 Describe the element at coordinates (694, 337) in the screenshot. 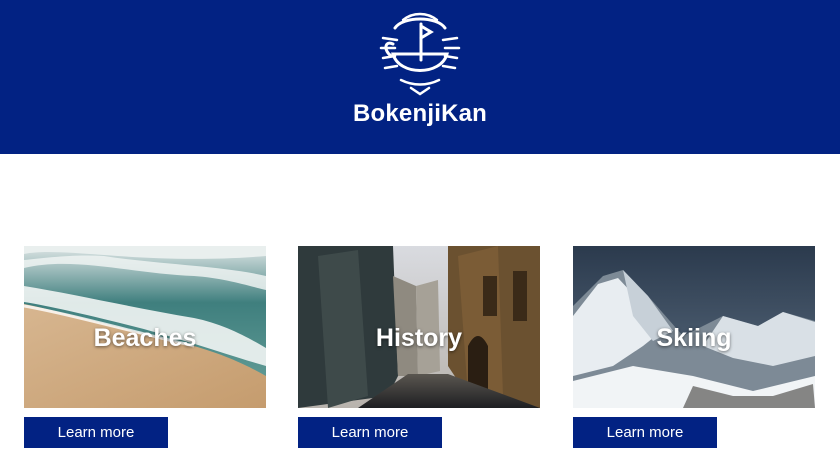

I see `card-title: Skiing` at that location.